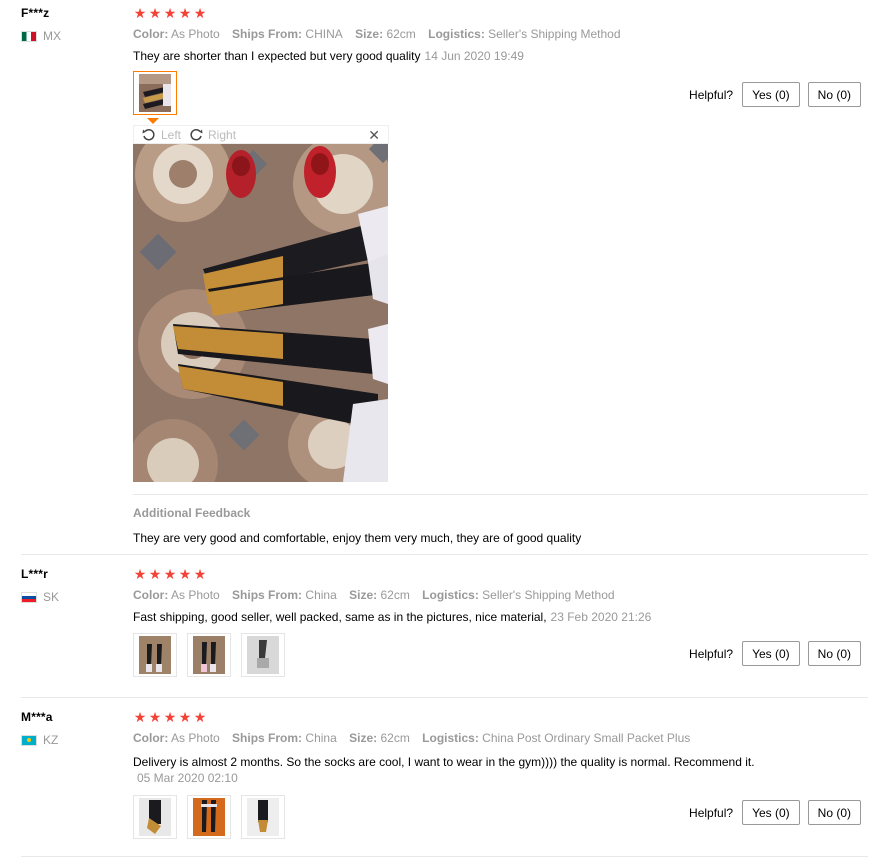  I want to click on reviewer-name: M***a, so click(37, 717).